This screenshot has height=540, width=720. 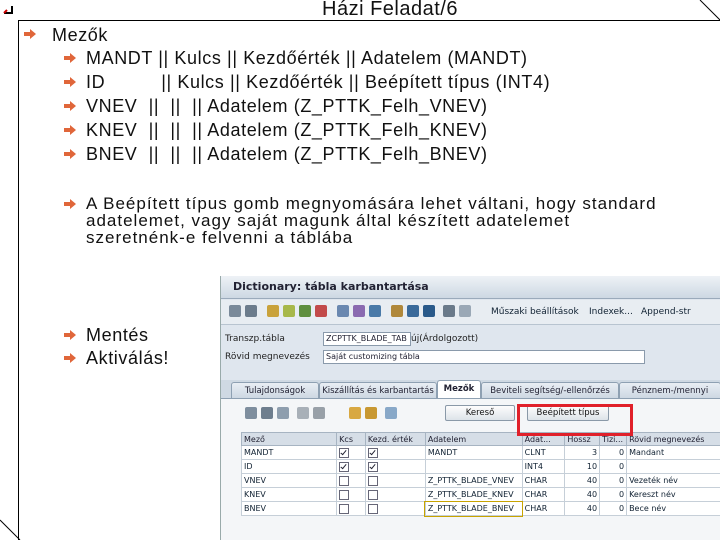 What do you see at coordinates (575, 420) in the screenshot?
I see `builtin-type-highlight-box` at bounding box center [575, 420].